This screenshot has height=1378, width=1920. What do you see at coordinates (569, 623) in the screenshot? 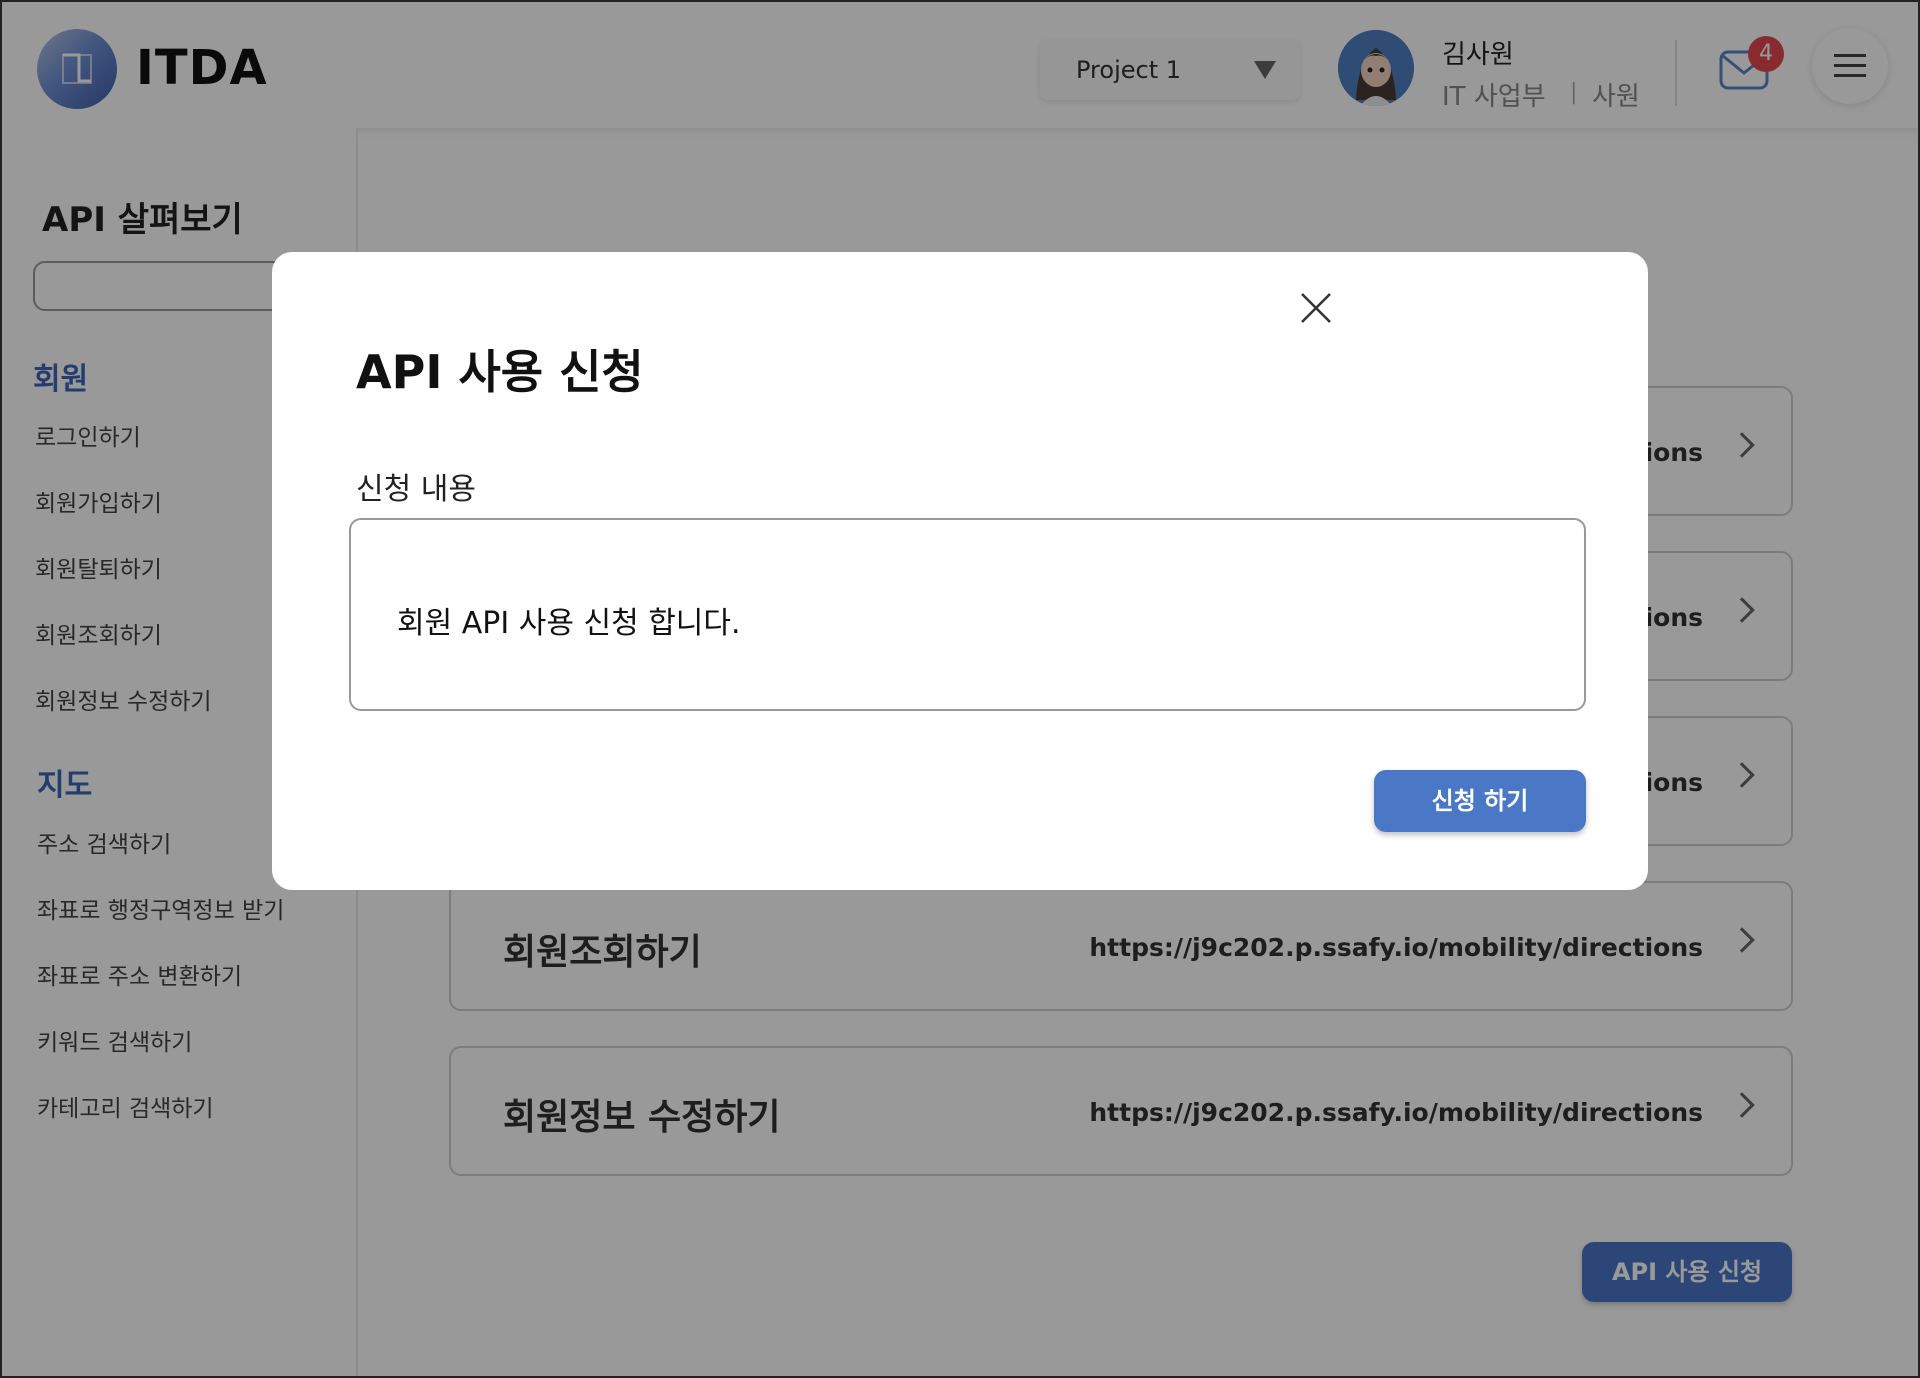
I see `request-content-value: 회원 API 사용 신청 합니다.` at bounding box center [569, 623].